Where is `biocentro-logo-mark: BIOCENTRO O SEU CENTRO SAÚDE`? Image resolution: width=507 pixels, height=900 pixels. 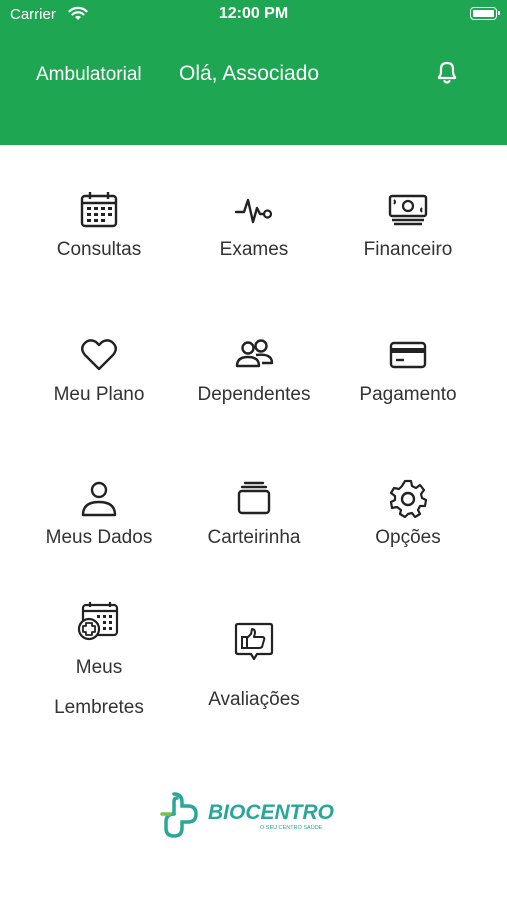 biocentro-logo-mark: BIOCENTRO O SEU CENTRO SAÚDE is located at coordinates (247, 815).